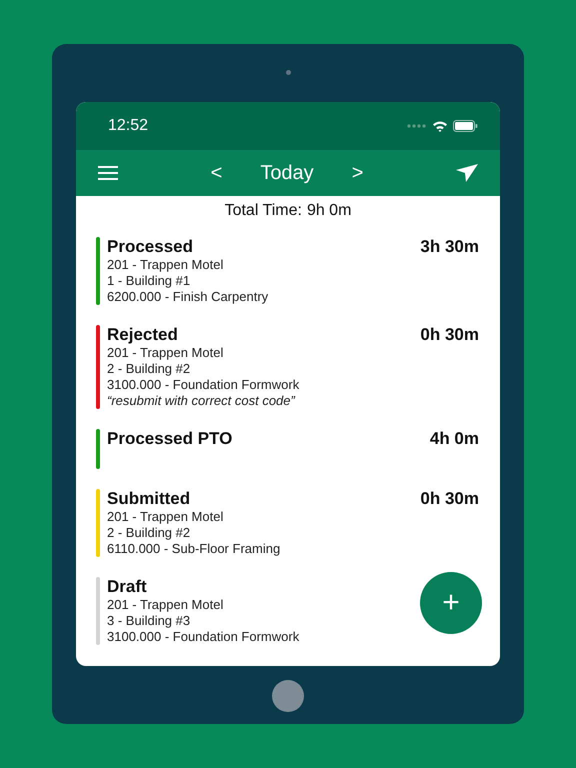  What do you see at coordinates (440, 126) in the screenshot?
I see `wifi-icon` at bounding box center [440, 126].